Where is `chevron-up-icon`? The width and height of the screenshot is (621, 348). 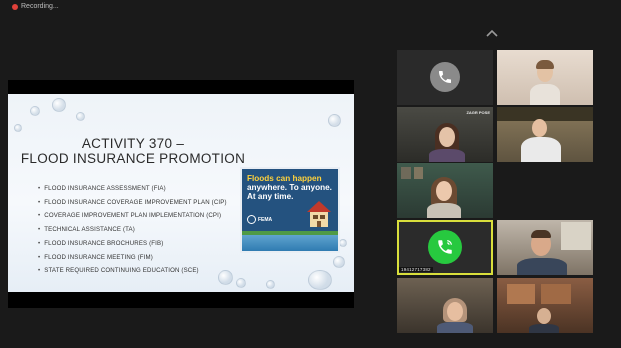 chevron-up-icon is located at coordinates (492, 33).